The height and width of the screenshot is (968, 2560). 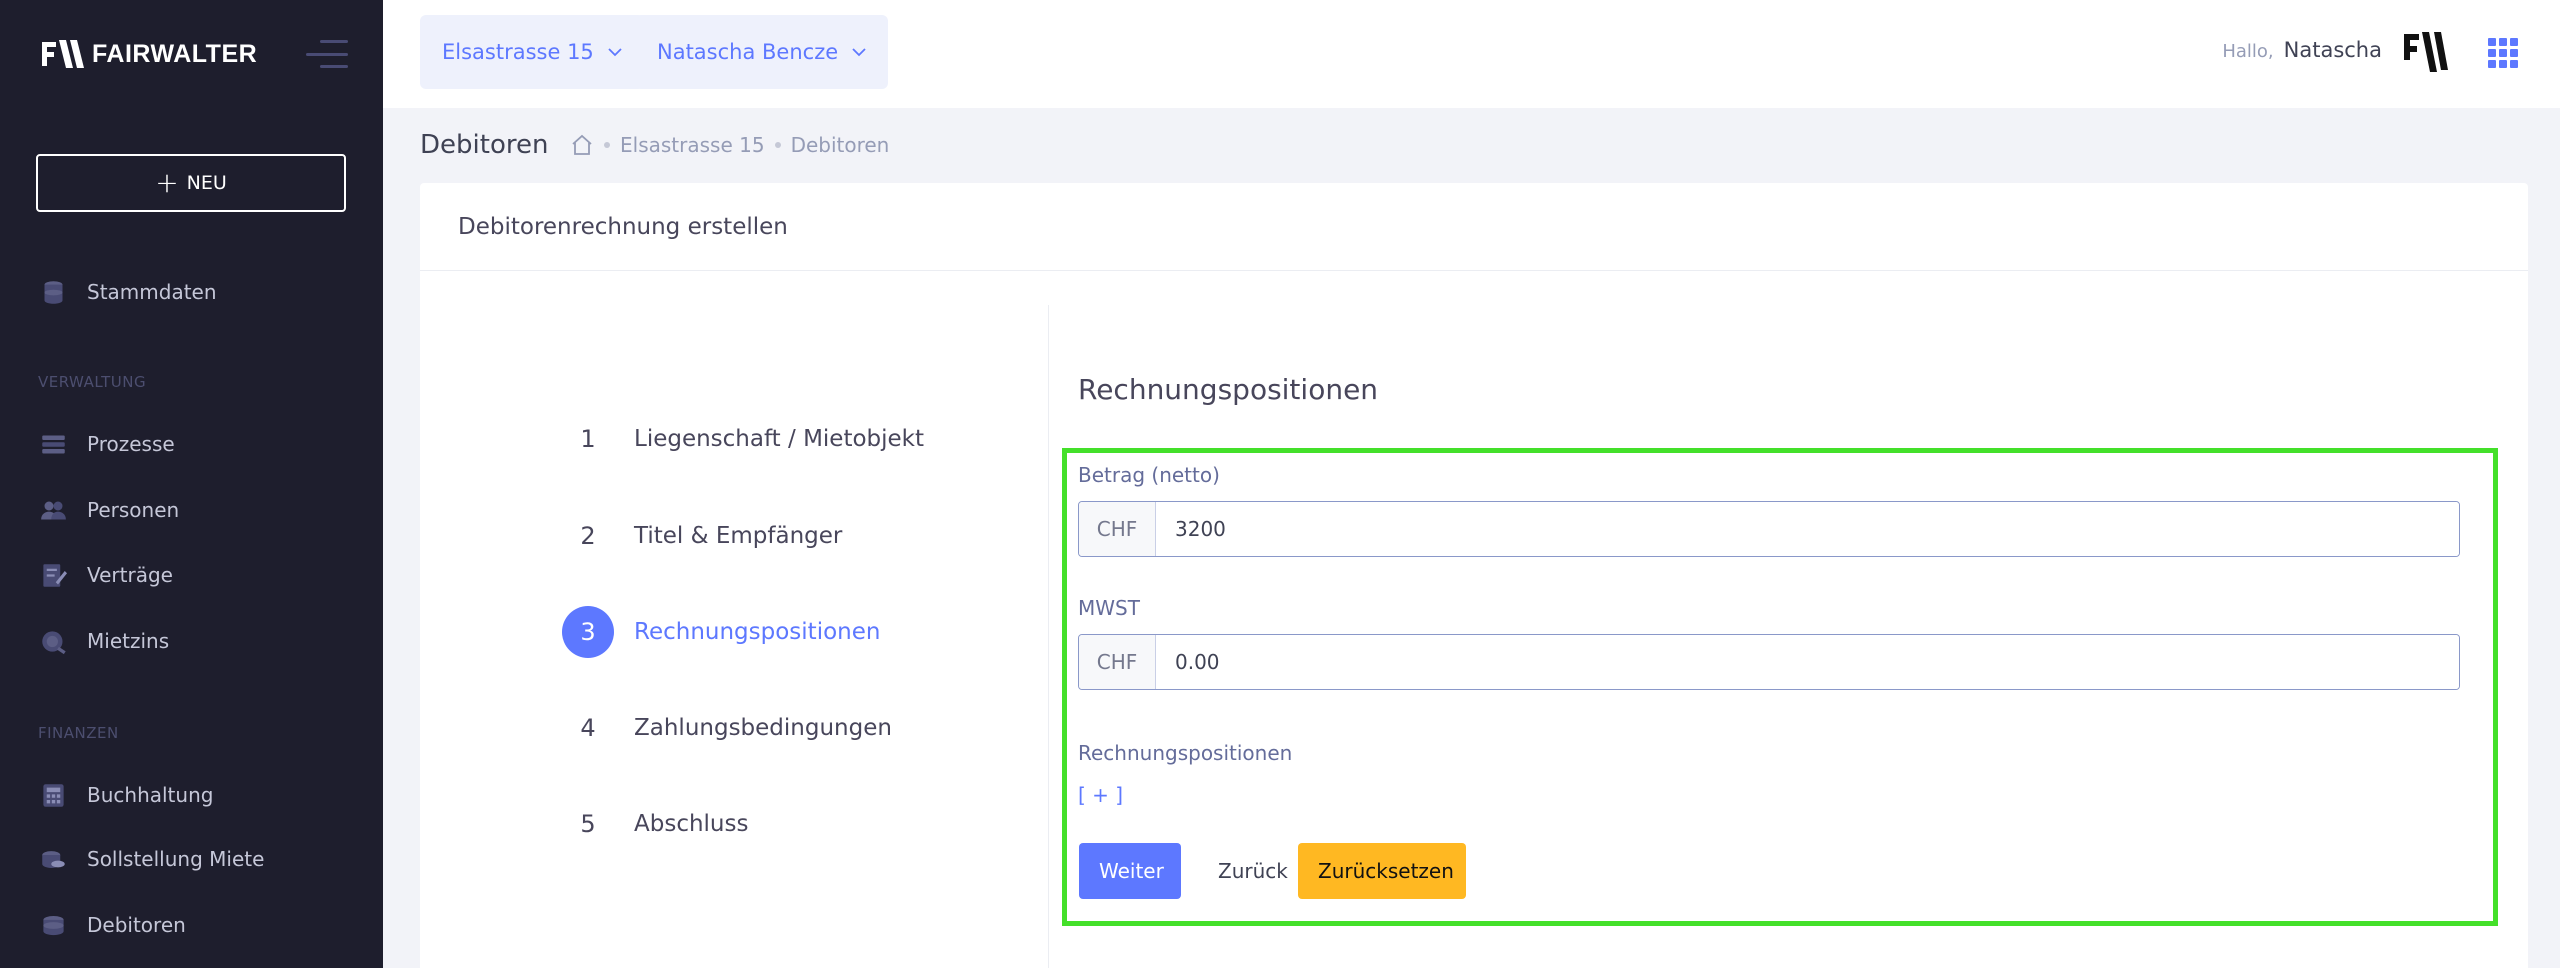 I want to click on nav-section-finanzen: FINANZEN, so click(x=78, y=733).